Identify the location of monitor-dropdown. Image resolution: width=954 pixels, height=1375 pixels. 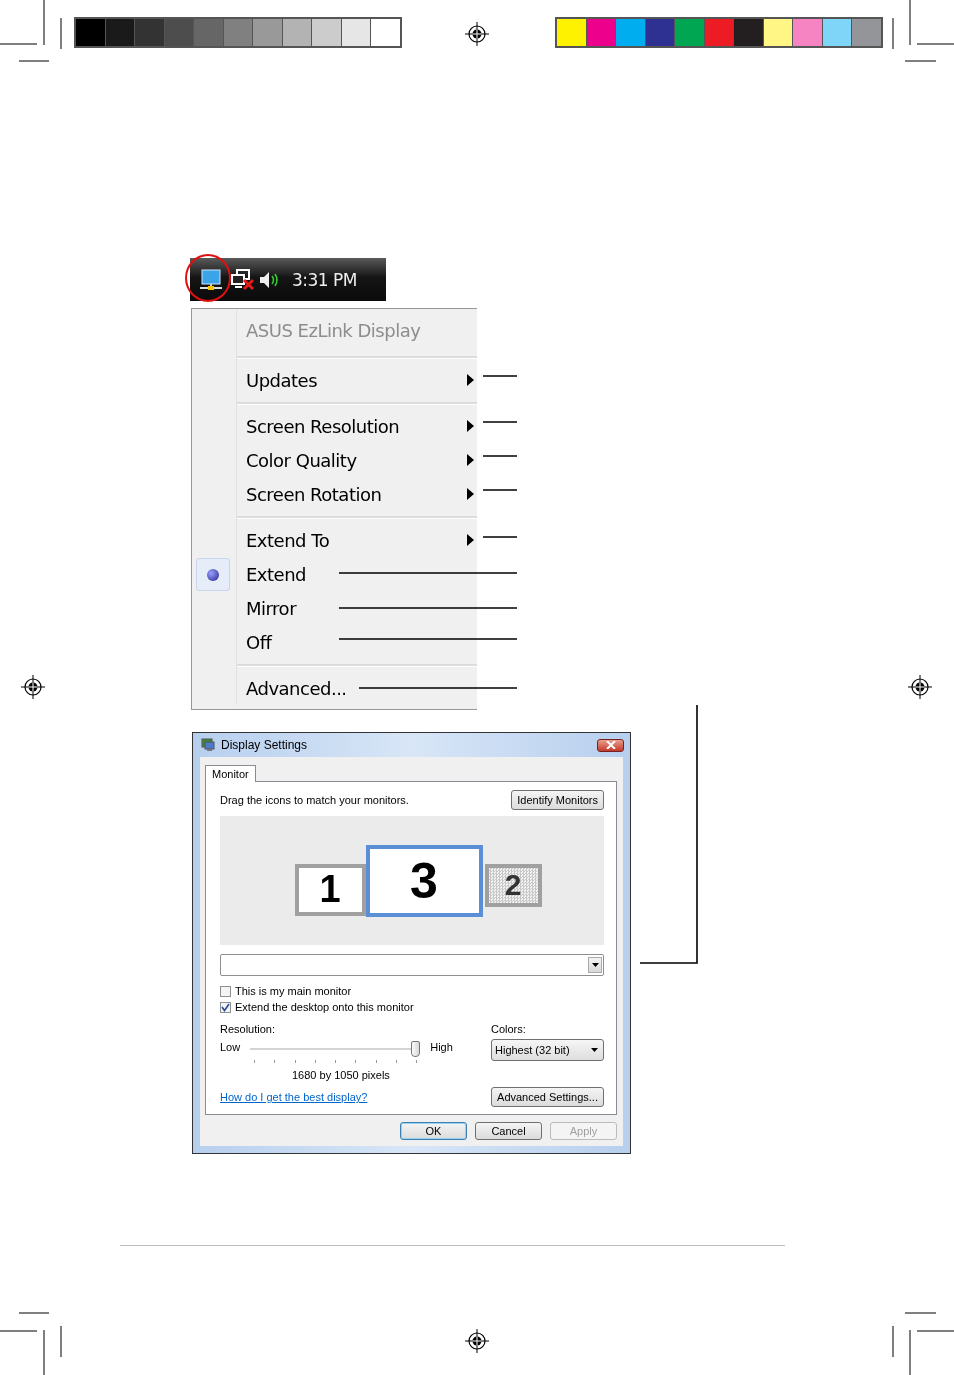
(412, 965).